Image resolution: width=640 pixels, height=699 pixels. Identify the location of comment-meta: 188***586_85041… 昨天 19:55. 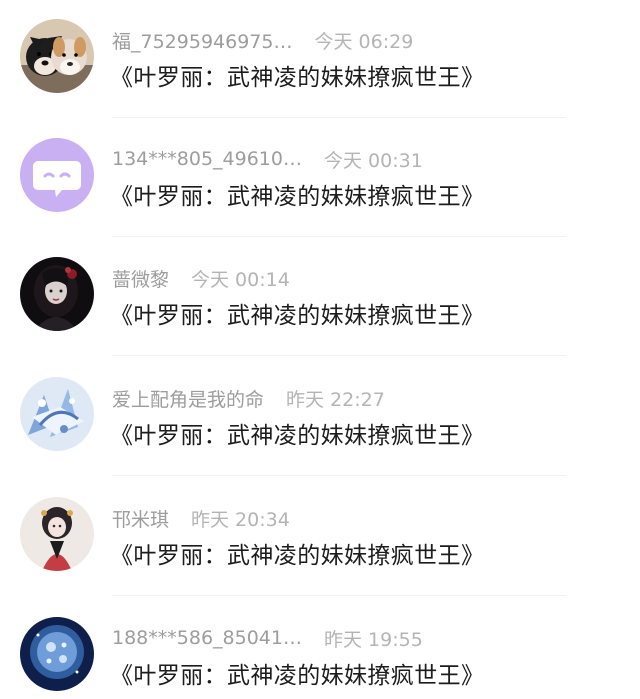
(267, 638).